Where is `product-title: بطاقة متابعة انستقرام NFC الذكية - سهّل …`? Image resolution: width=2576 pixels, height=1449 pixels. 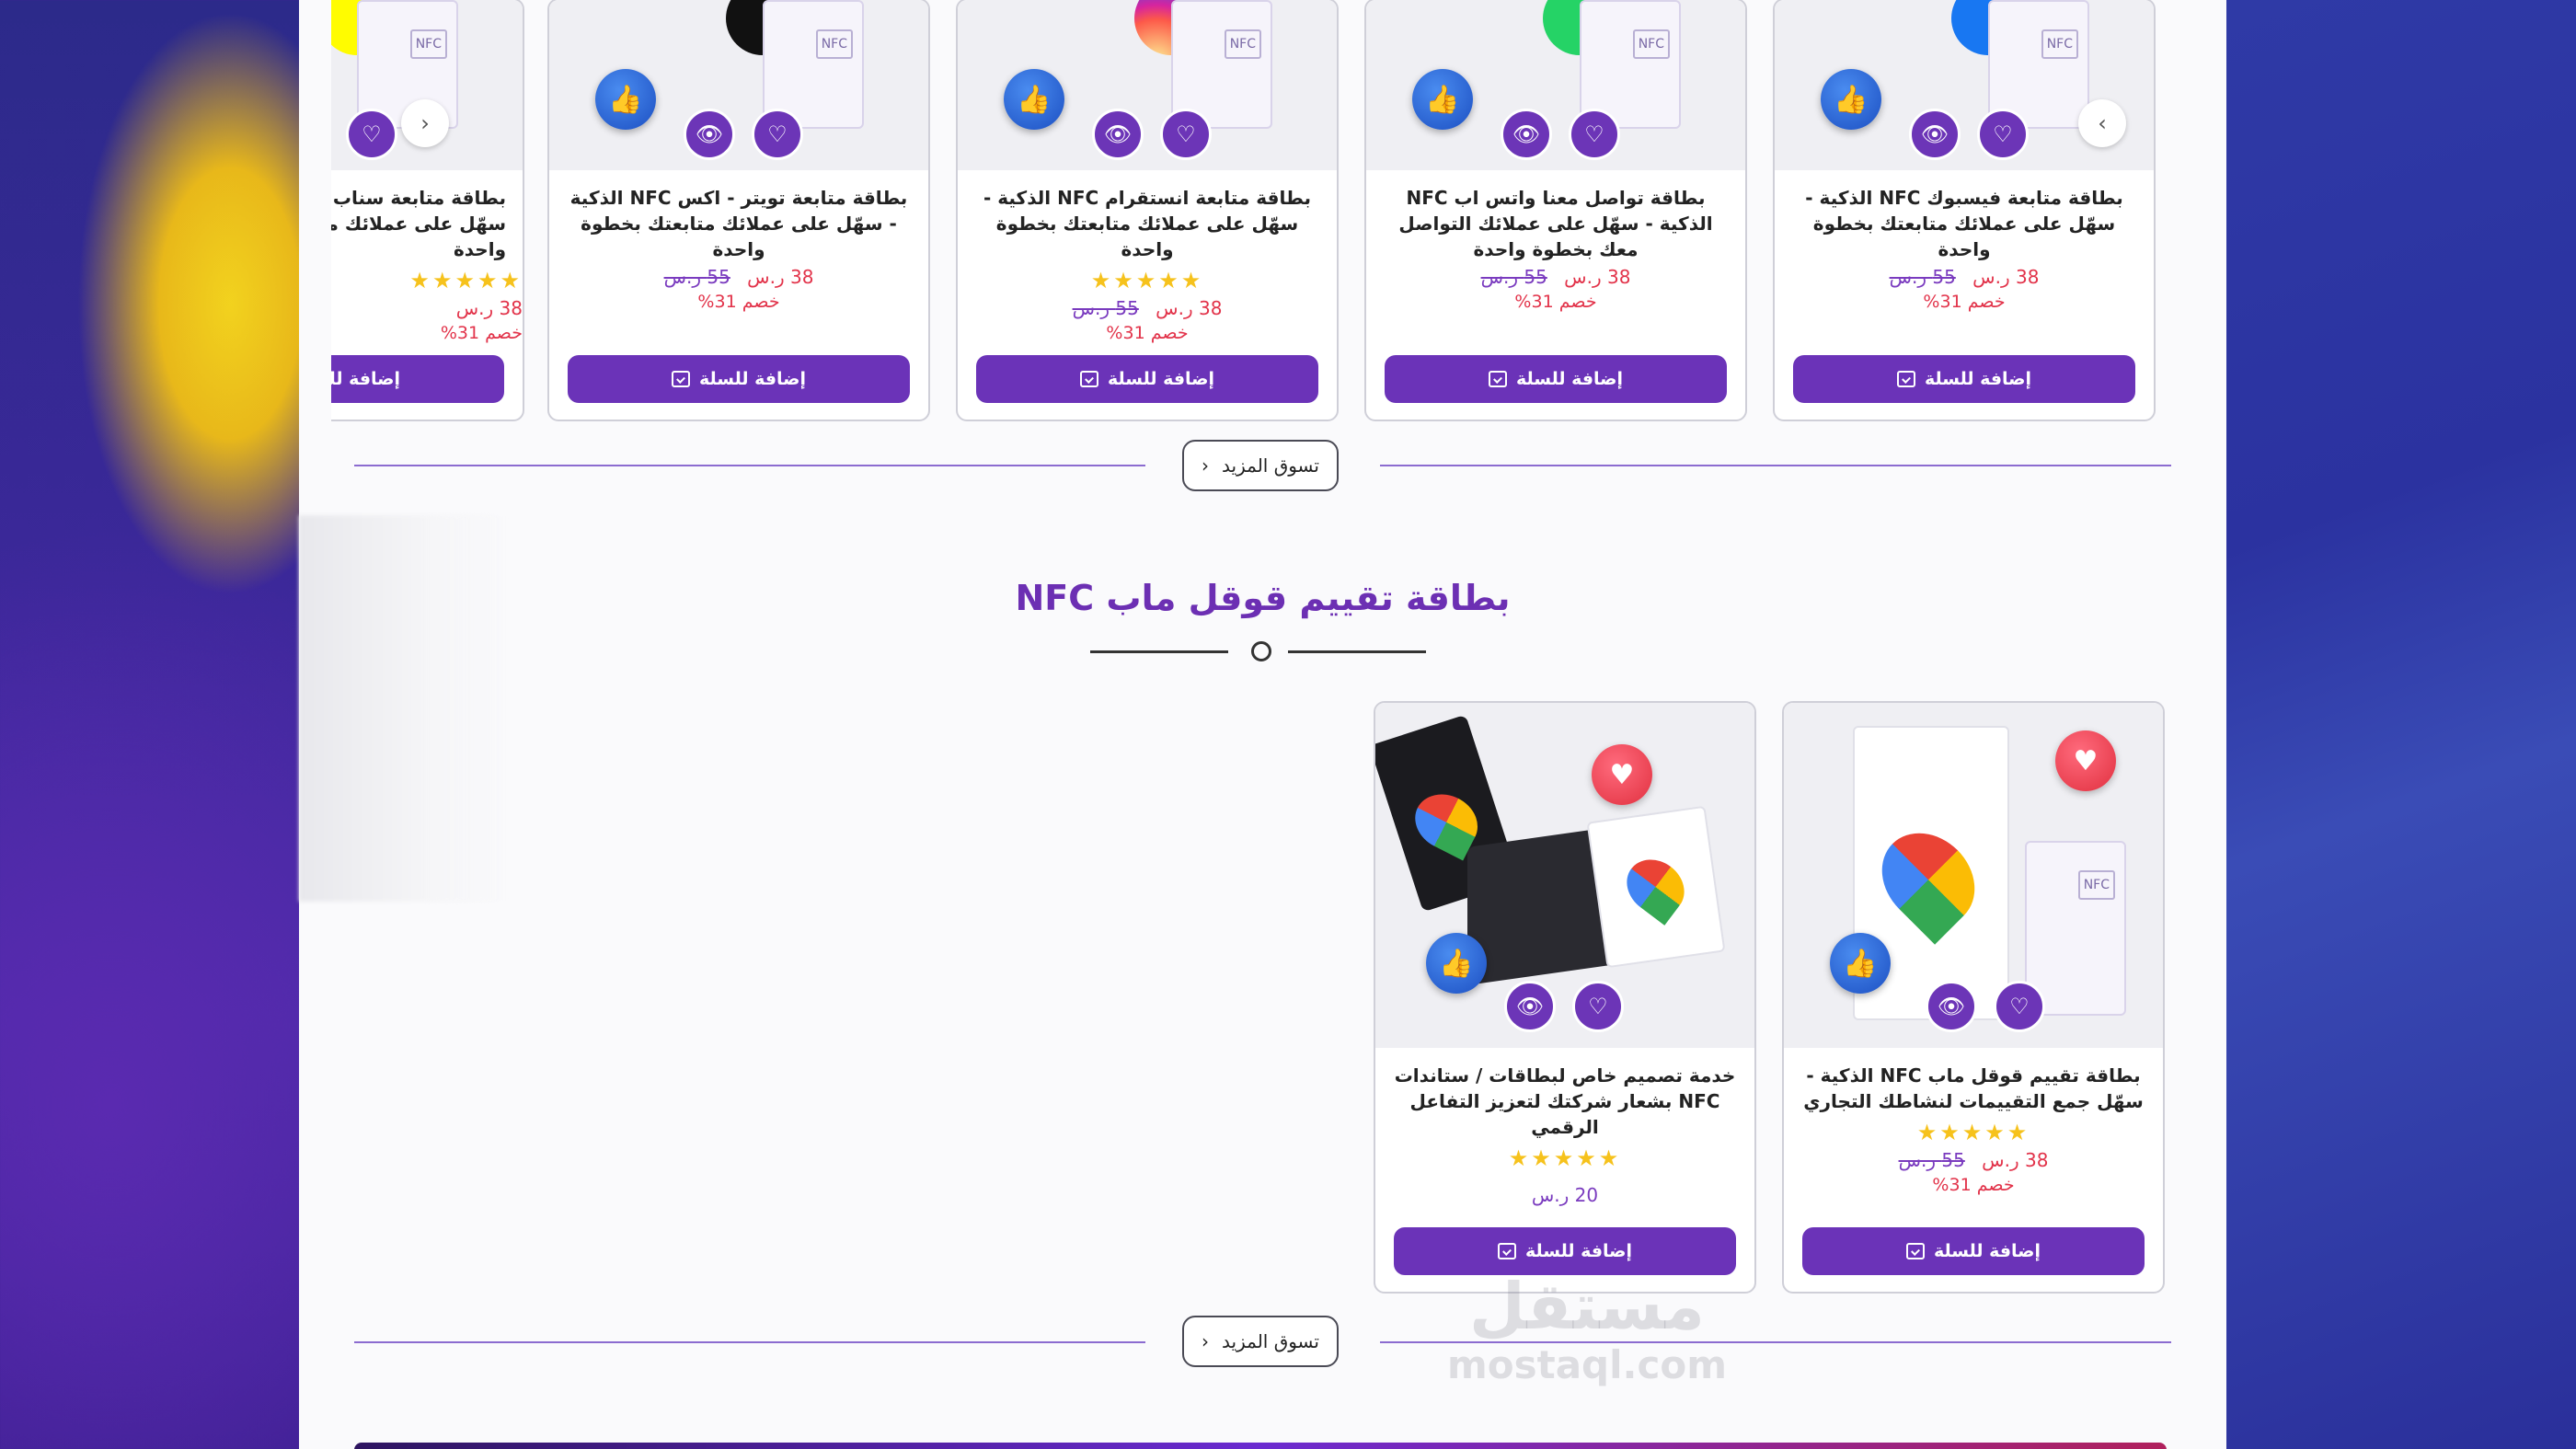
product-title: بطاقة متابعة انستقرام NFC الذكية - سهّل … is located at coordinates (1147, 223).